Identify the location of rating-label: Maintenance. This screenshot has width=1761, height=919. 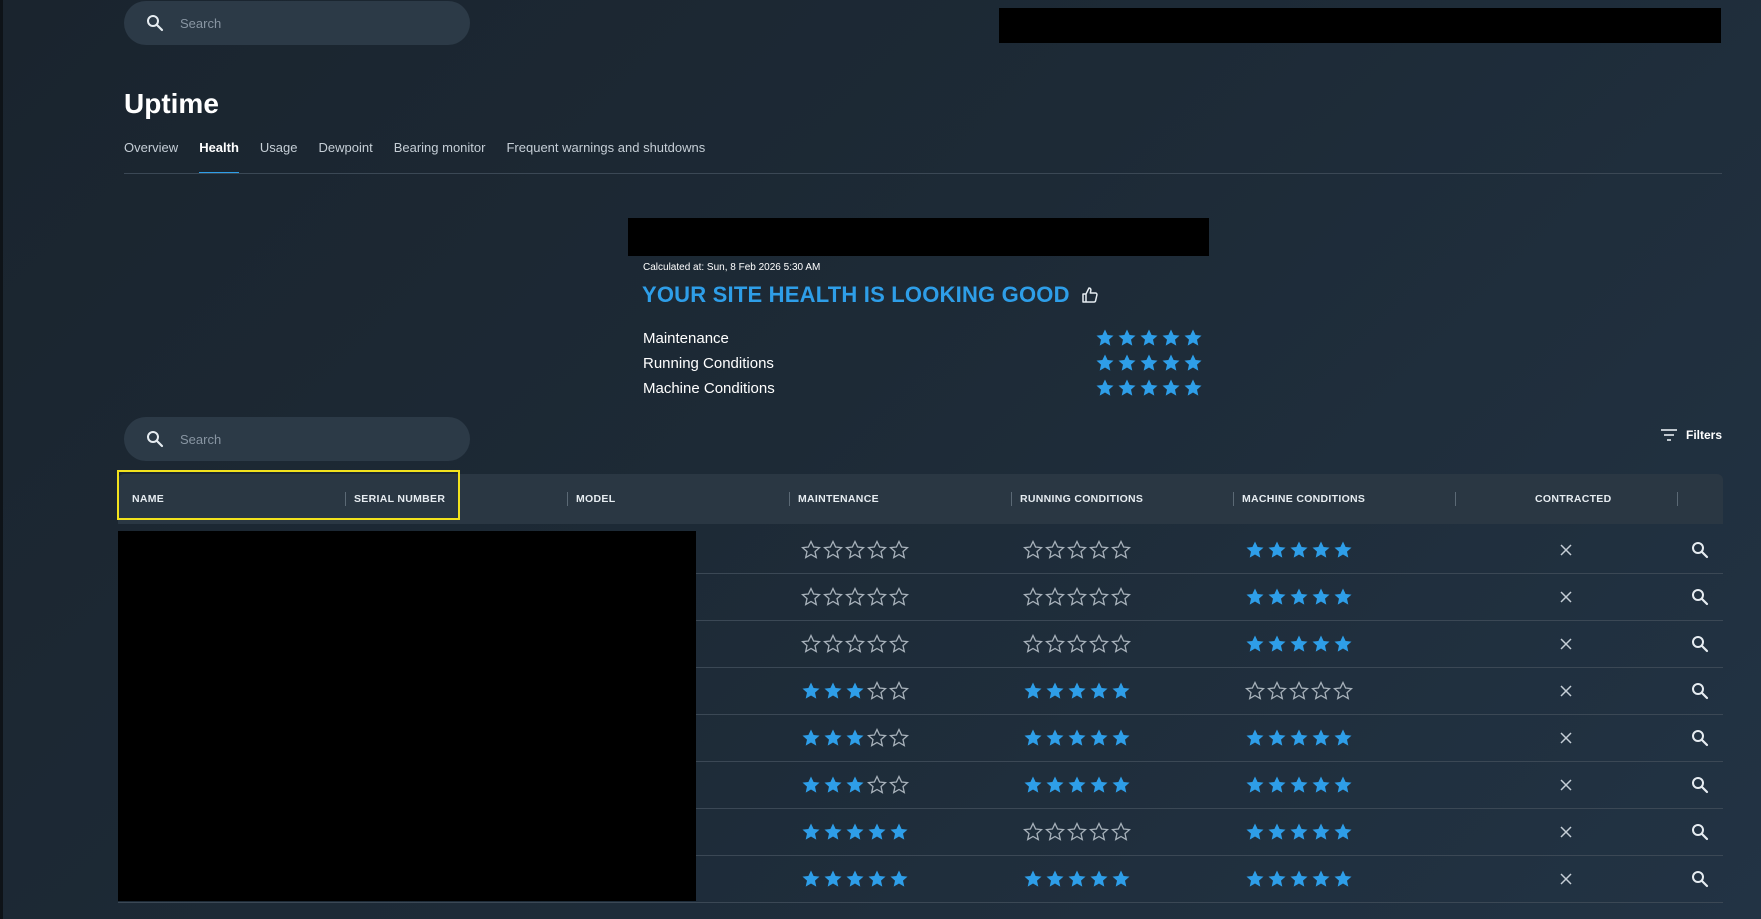
(686, 338).